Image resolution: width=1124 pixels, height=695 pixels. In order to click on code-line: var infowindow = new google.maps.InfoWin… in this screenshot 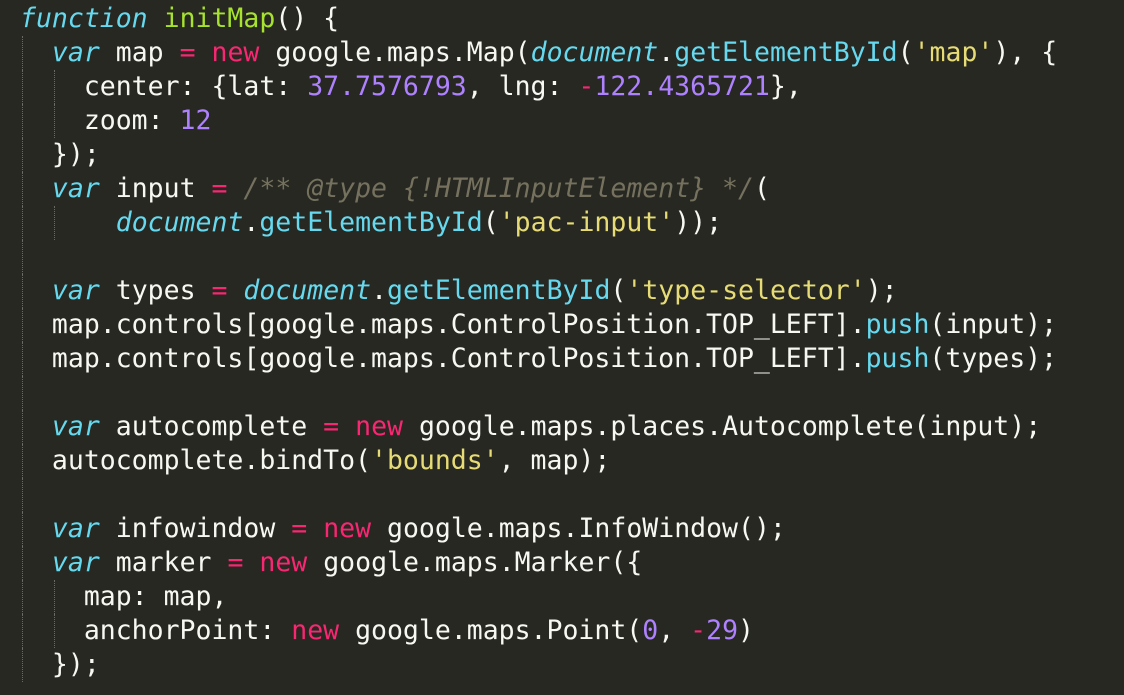, I will do `click(538, 529)`.